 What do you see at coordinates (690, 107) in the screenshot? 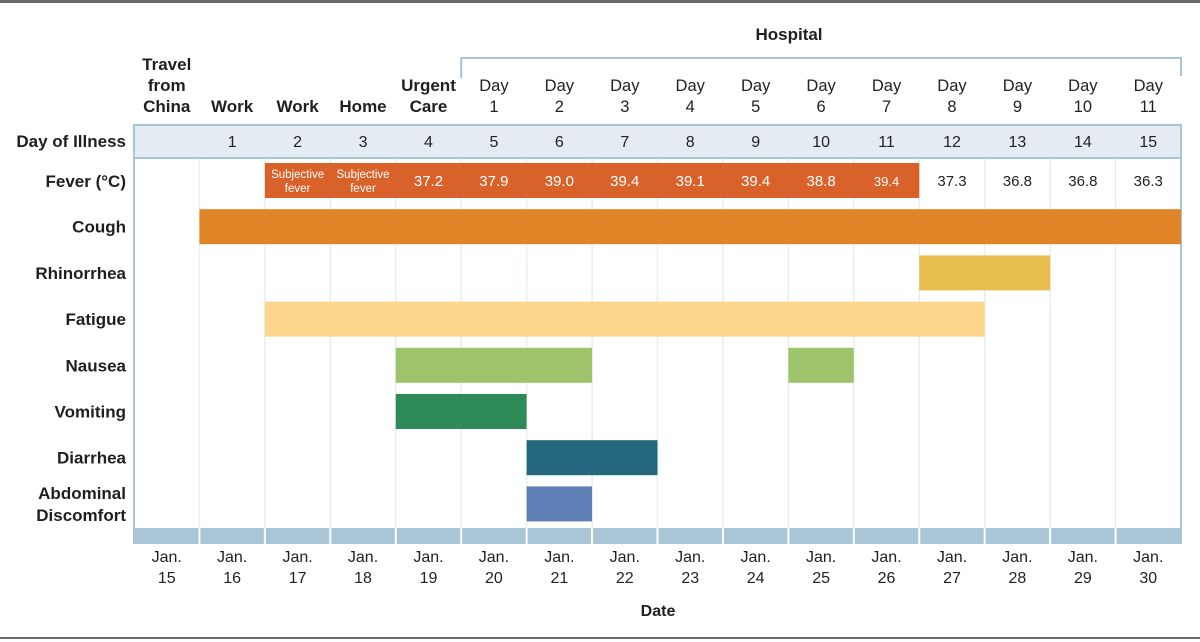
I see `location-label: 4` at bounding box center [690, 107].